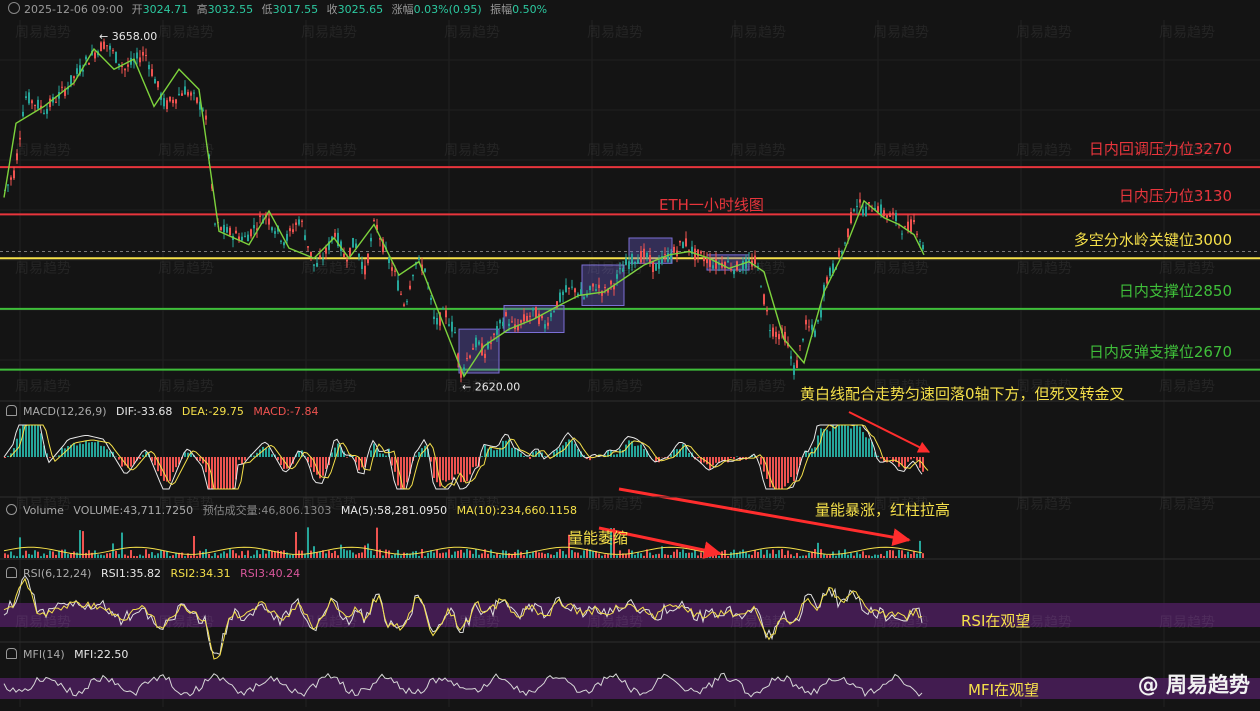 Image resolution: width=1260 pixels, height=711 pixels. What do you see at coordinates (464, 542) in the screenshot?
I see `volume-panel` at bounding box center [464, 542].